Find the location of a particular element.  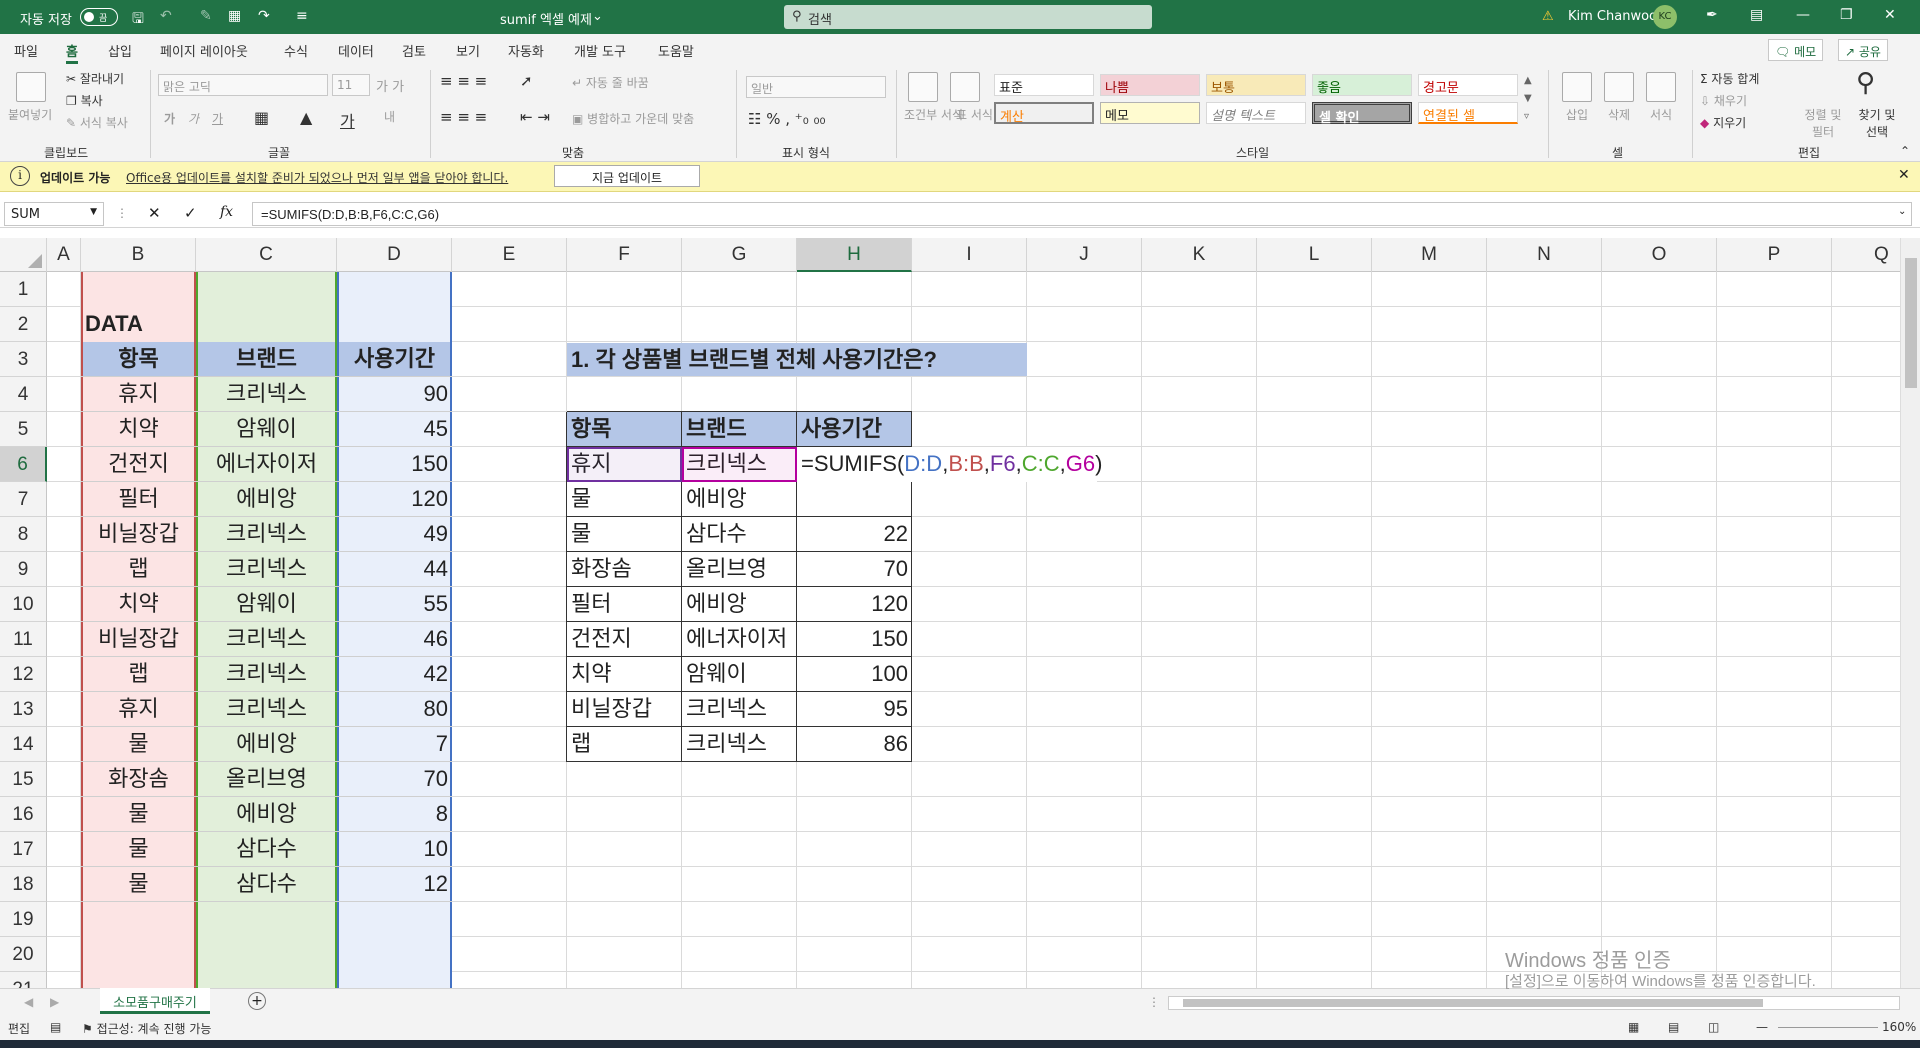

row-header: 20 is located at coordinates (23, 954).